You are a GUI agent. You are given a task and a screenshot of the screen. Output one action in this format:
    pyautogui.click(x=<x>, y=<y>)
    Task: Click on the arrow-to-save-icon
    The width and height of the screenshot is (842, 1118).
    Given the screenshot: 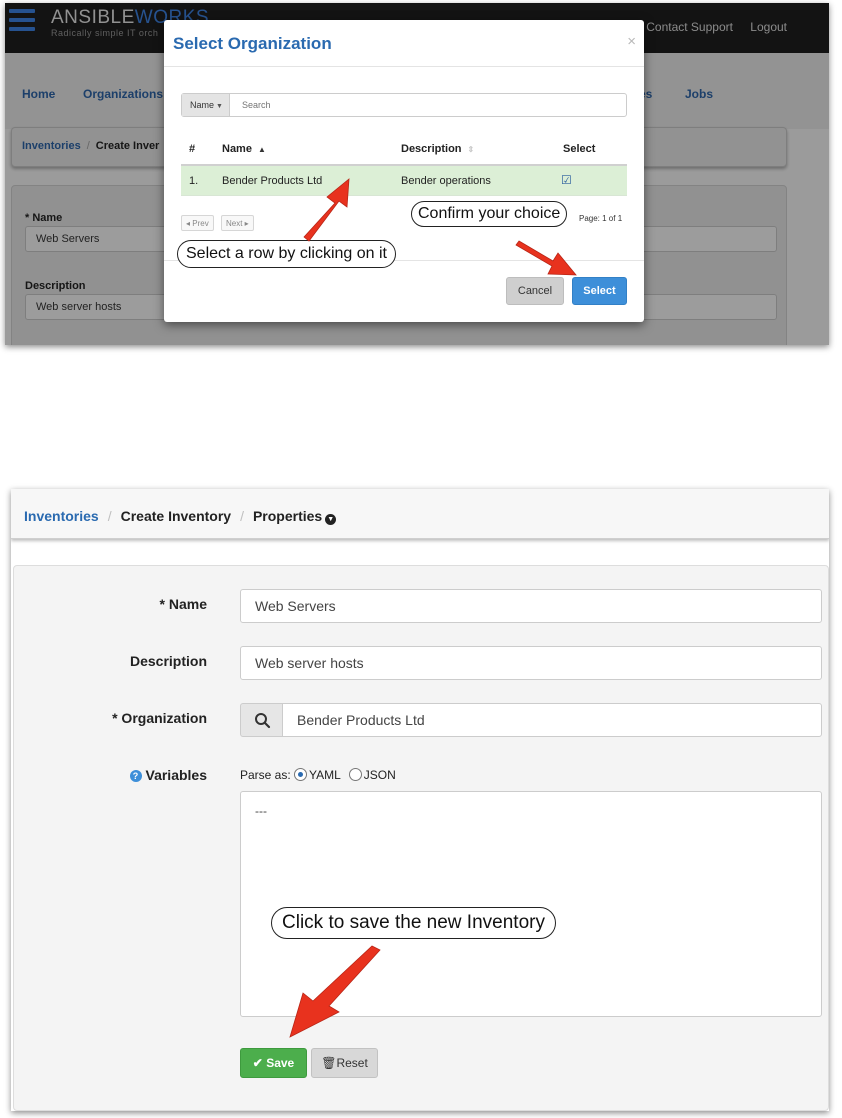 What is the action you would take?
    pyautogui.click(x=335, y=991)
    